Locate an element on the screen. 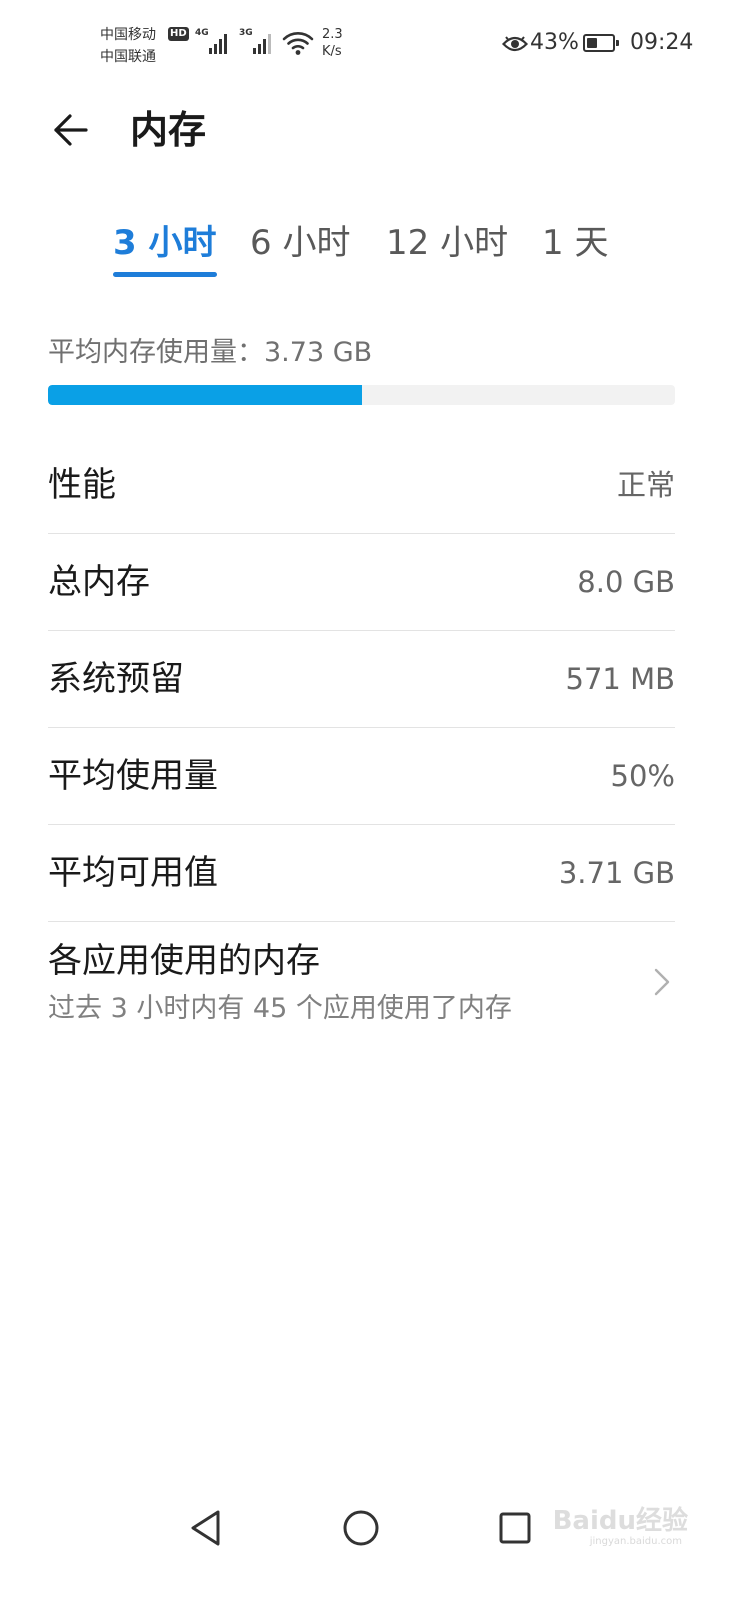  carrier-info: 中国移动 中国联通 is located at coordinates (135, 46).